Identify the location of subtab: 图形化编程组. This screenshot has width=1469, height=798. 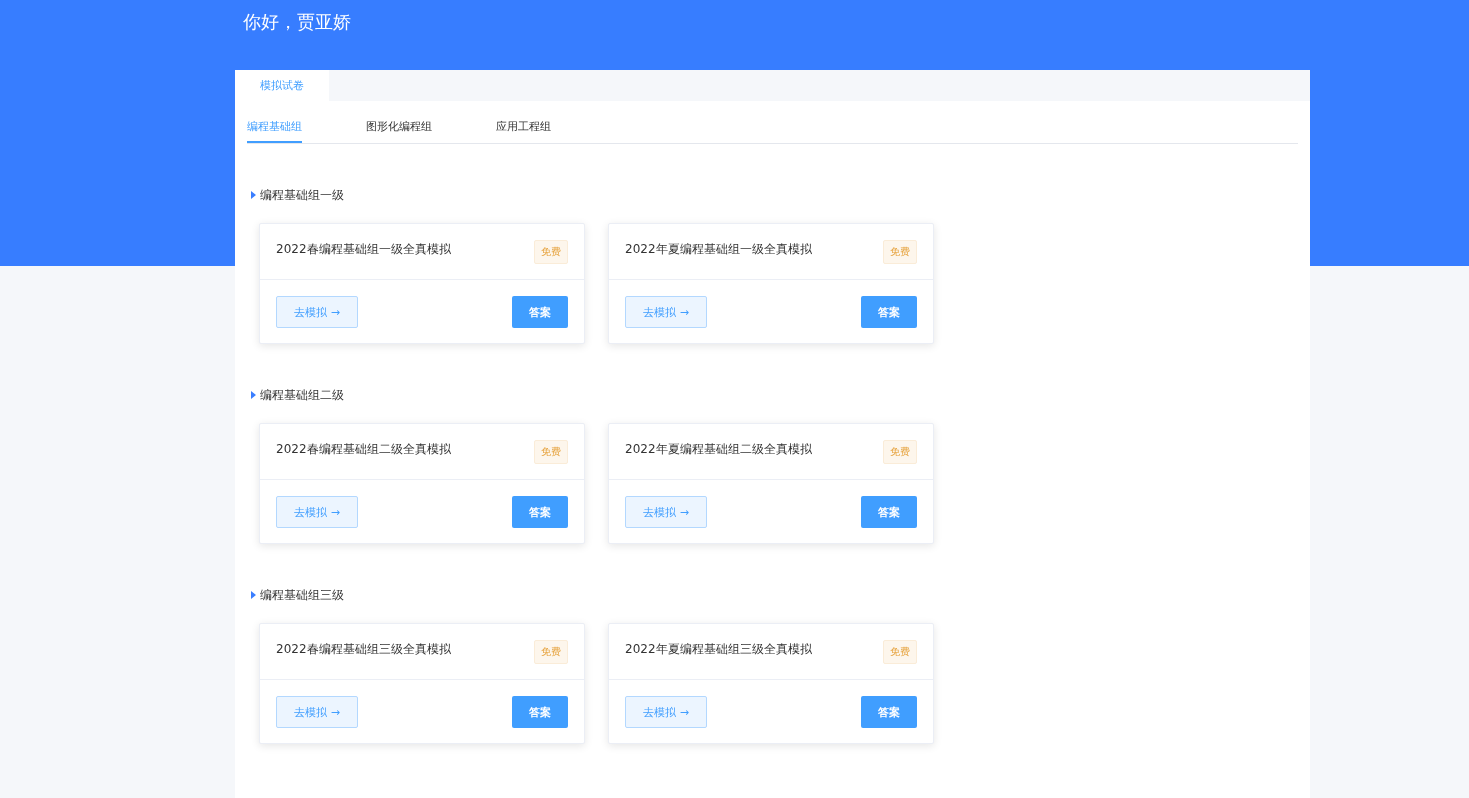
(399, 131).